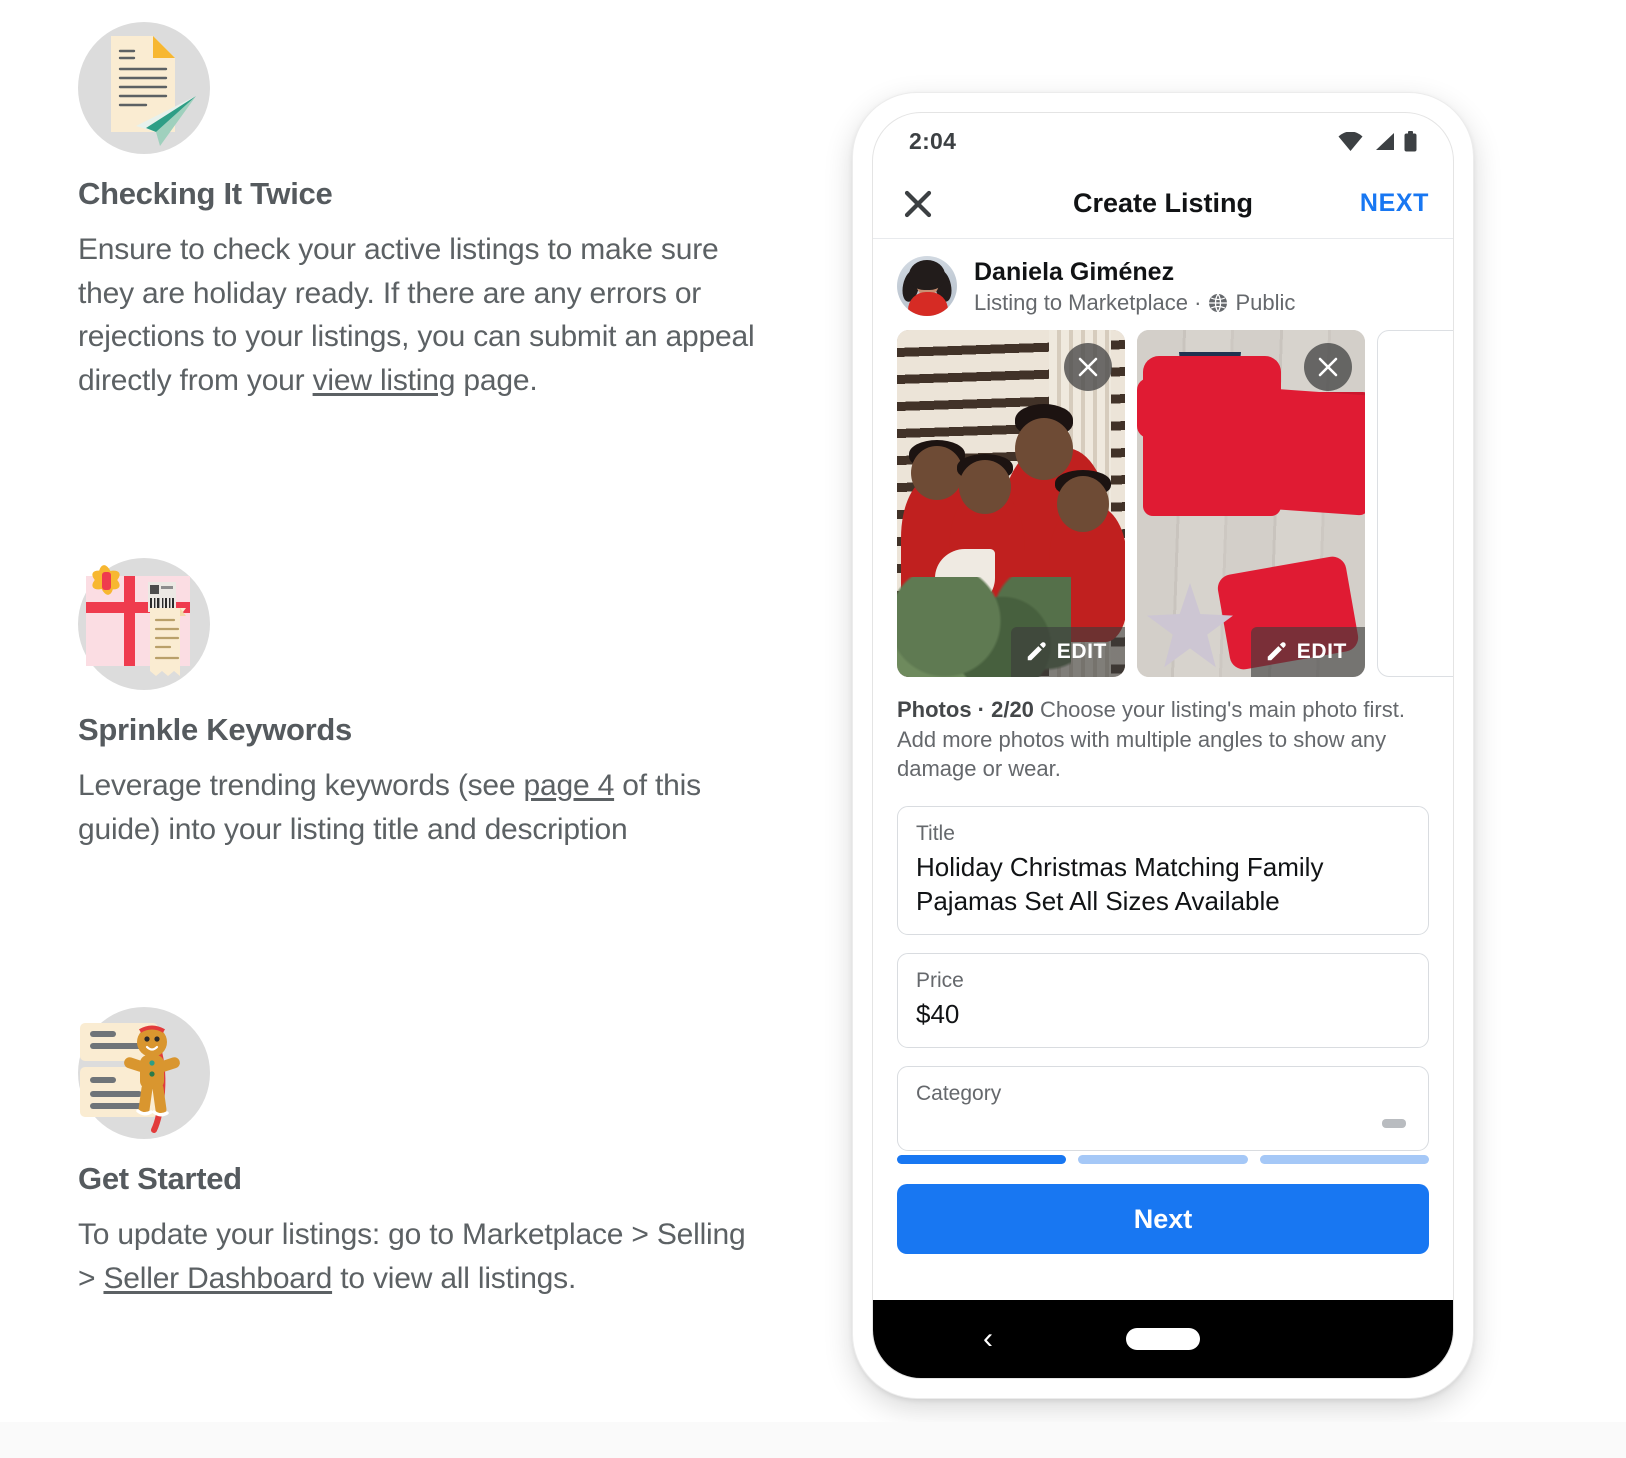  What do you see at coordinates (215, 729) in the screenshot?
I see `tip-title: Sprinkle Keywords` at bounding box center [215, 729].